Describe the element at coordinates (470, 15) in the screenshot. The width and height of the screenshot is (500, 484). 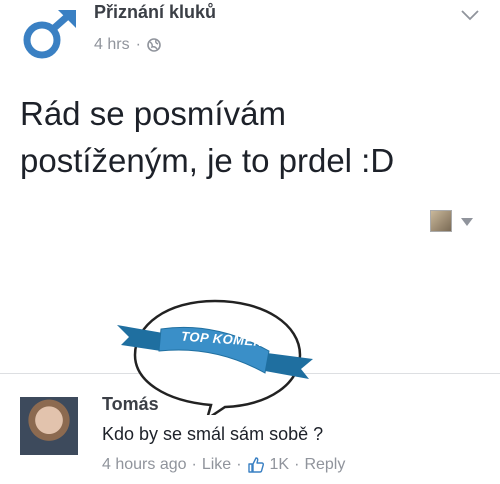
I see `chevron-down-icon` at that location.